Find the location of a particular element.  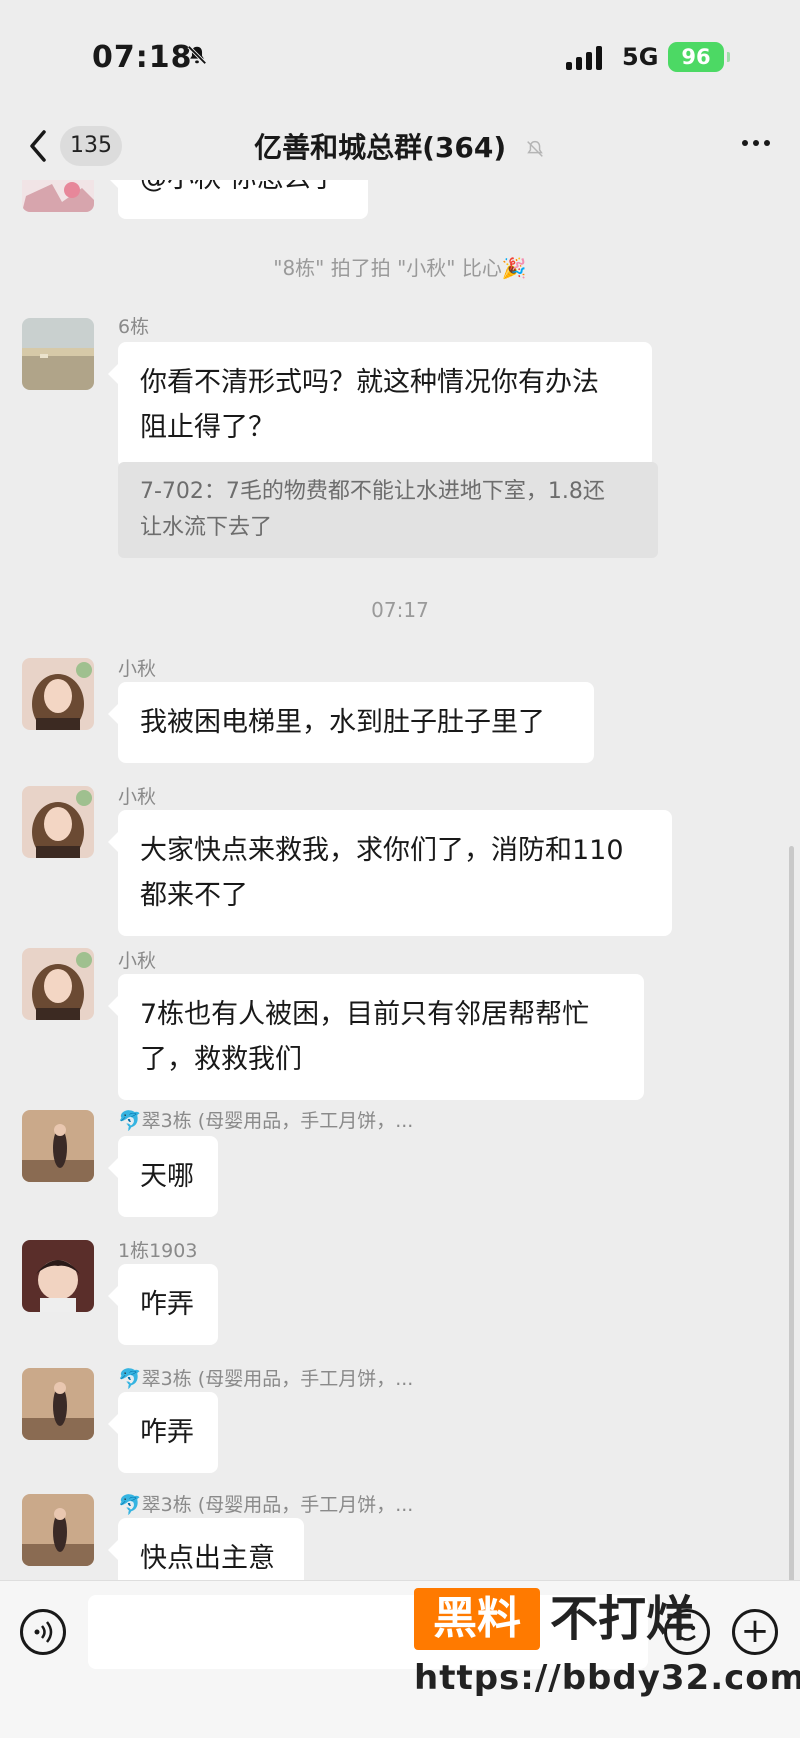

timestamp: 07:17 is located at coordinates (400, 610).